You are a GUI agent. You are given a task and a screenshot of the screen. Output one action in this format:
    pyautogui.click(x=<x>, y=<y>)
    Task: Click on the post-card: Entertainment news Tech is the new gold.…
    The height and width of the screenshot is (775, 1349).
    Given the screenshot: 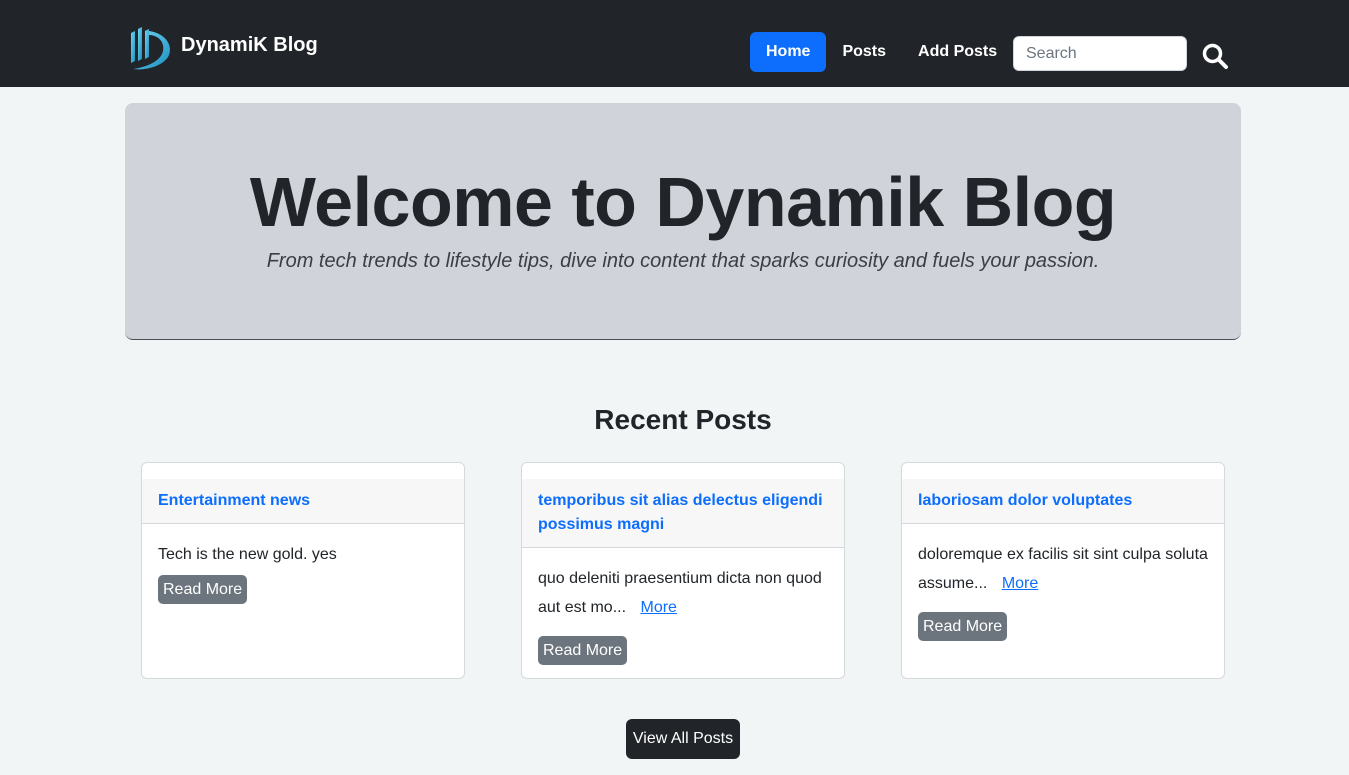 What is the action you would take?
    pyautogui.click(x=303, y=570)
    